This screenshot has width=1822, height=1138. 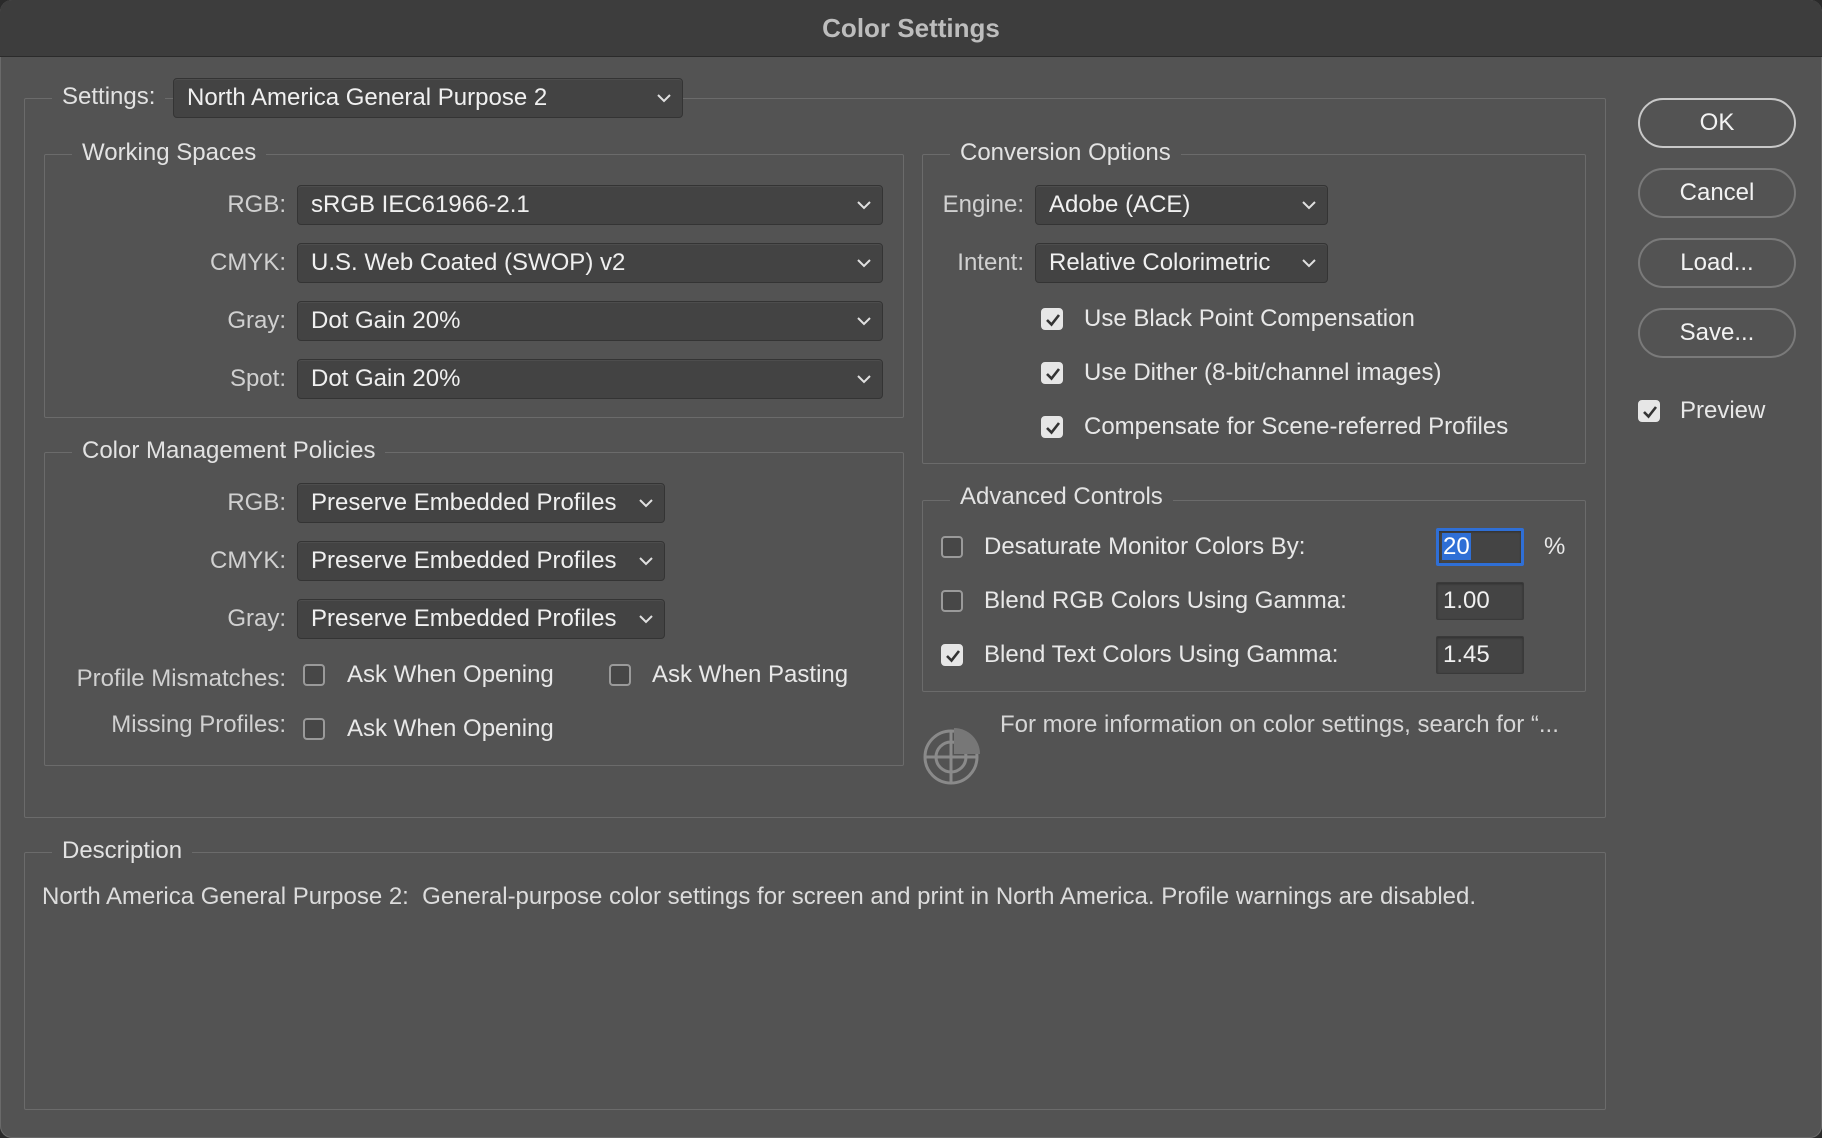 I want to click on desaturate-label: Desaturate Monitor Colors By:, so click(x=1145, y=546).